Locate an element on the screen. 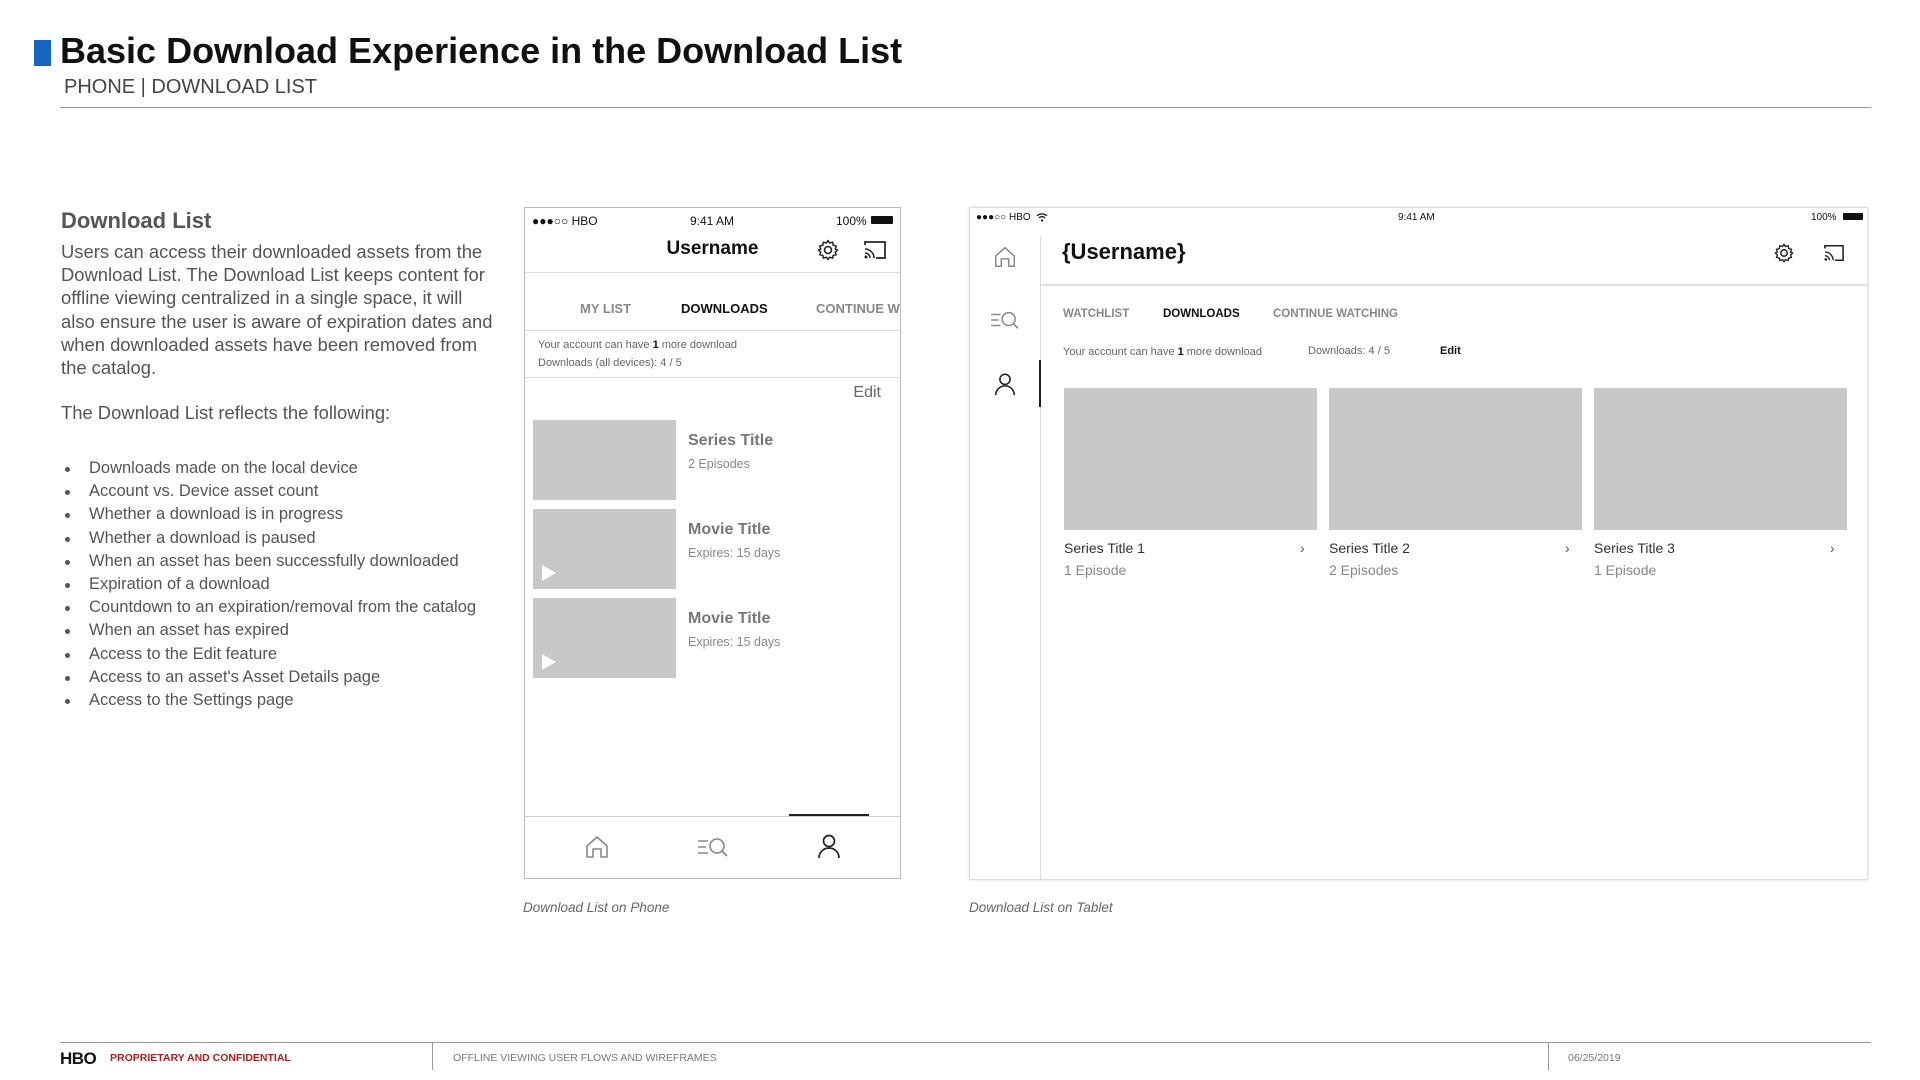  list-item: Downloads made on the local device is located at coordinates (268, 468).